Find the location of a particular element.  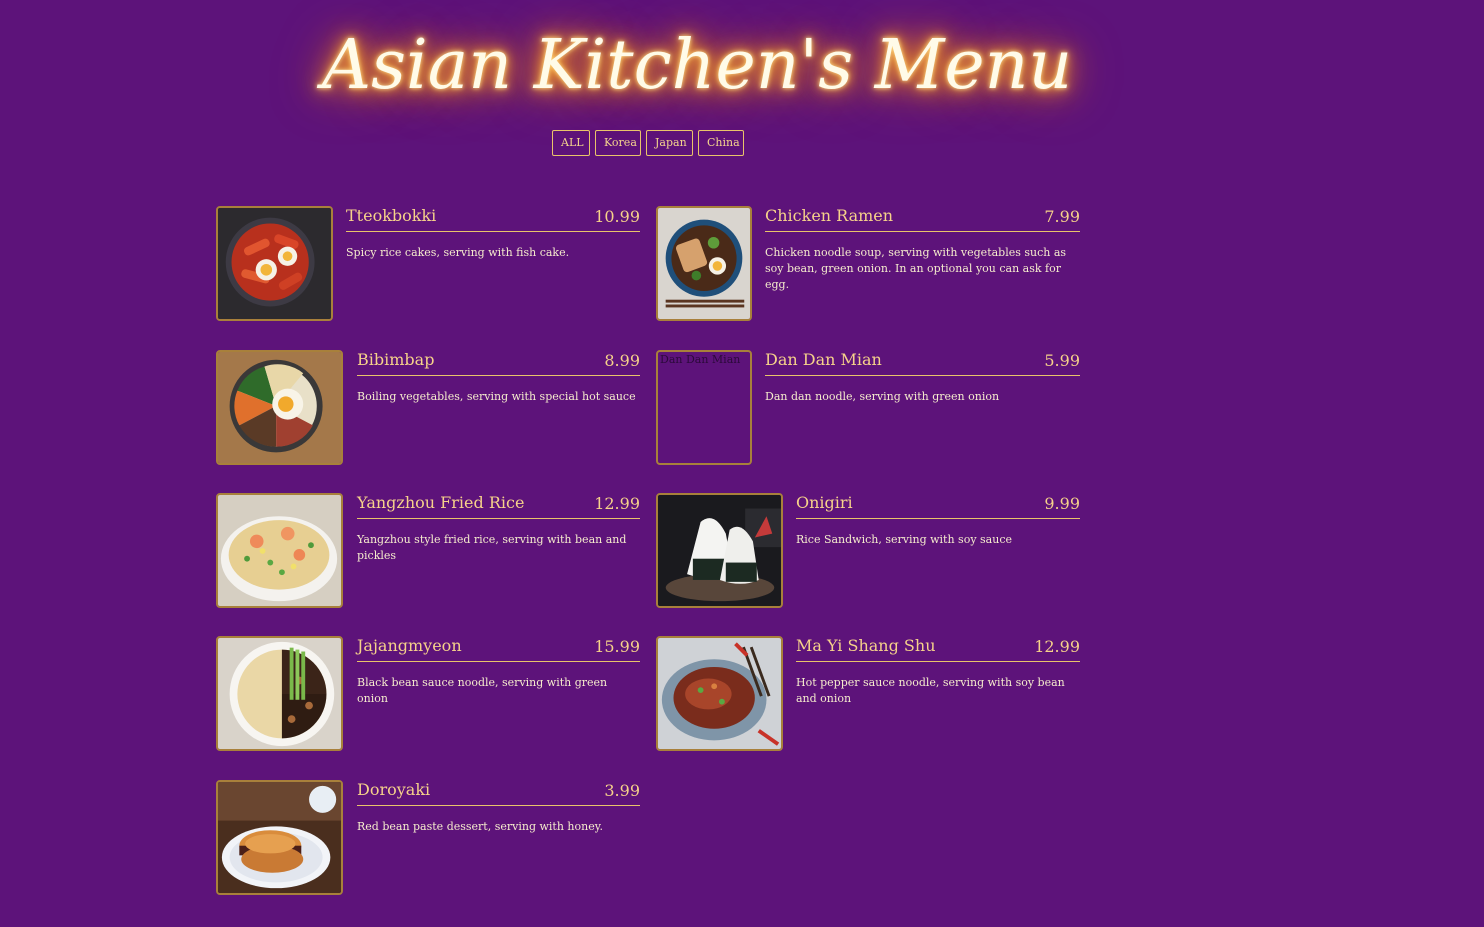

yangzhou-fried-rice-image is located at coordinates (279, 550).